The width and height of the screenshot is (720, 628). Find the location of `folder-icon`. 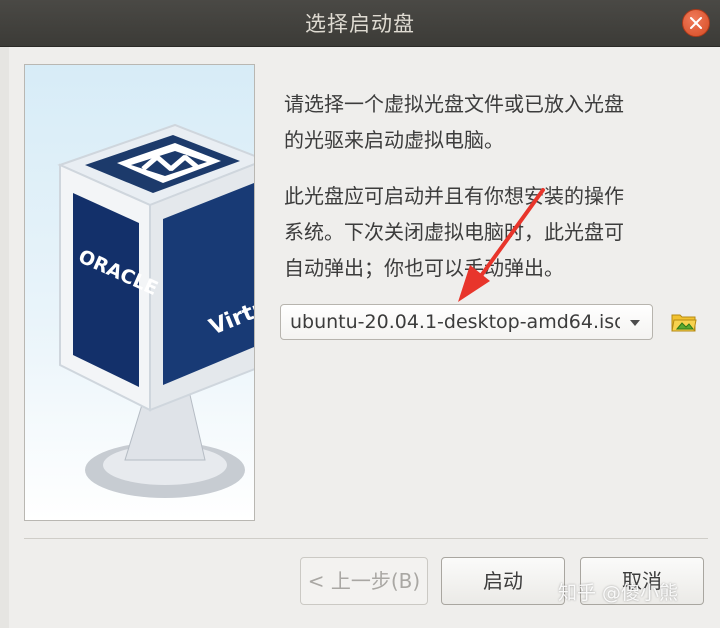

folder-icon is located at coordinates (684, 323).